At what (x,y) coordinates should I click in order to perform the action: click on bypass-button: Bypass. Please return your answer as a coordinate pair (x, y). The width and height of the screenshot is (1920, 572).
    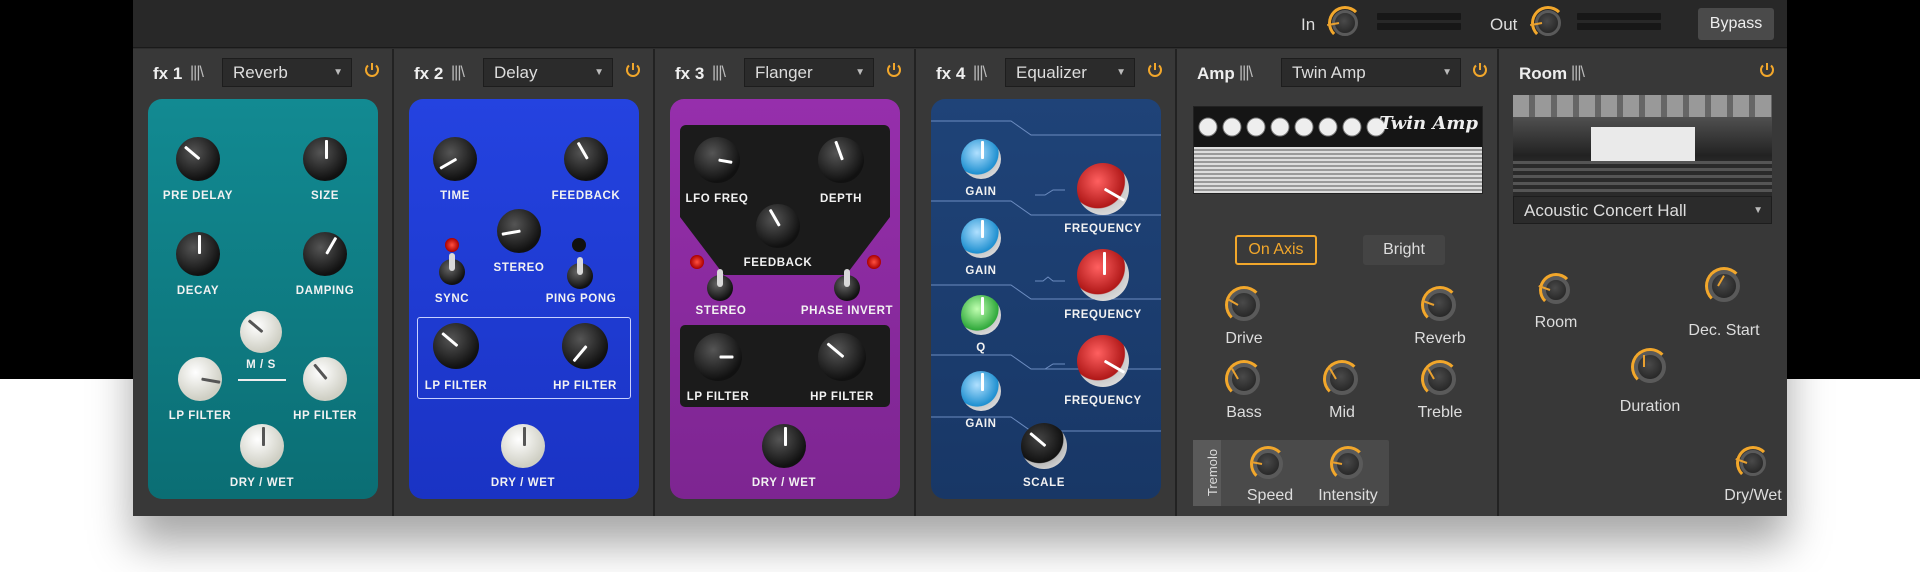
    Looking at the image, I should click on (1736, 24).